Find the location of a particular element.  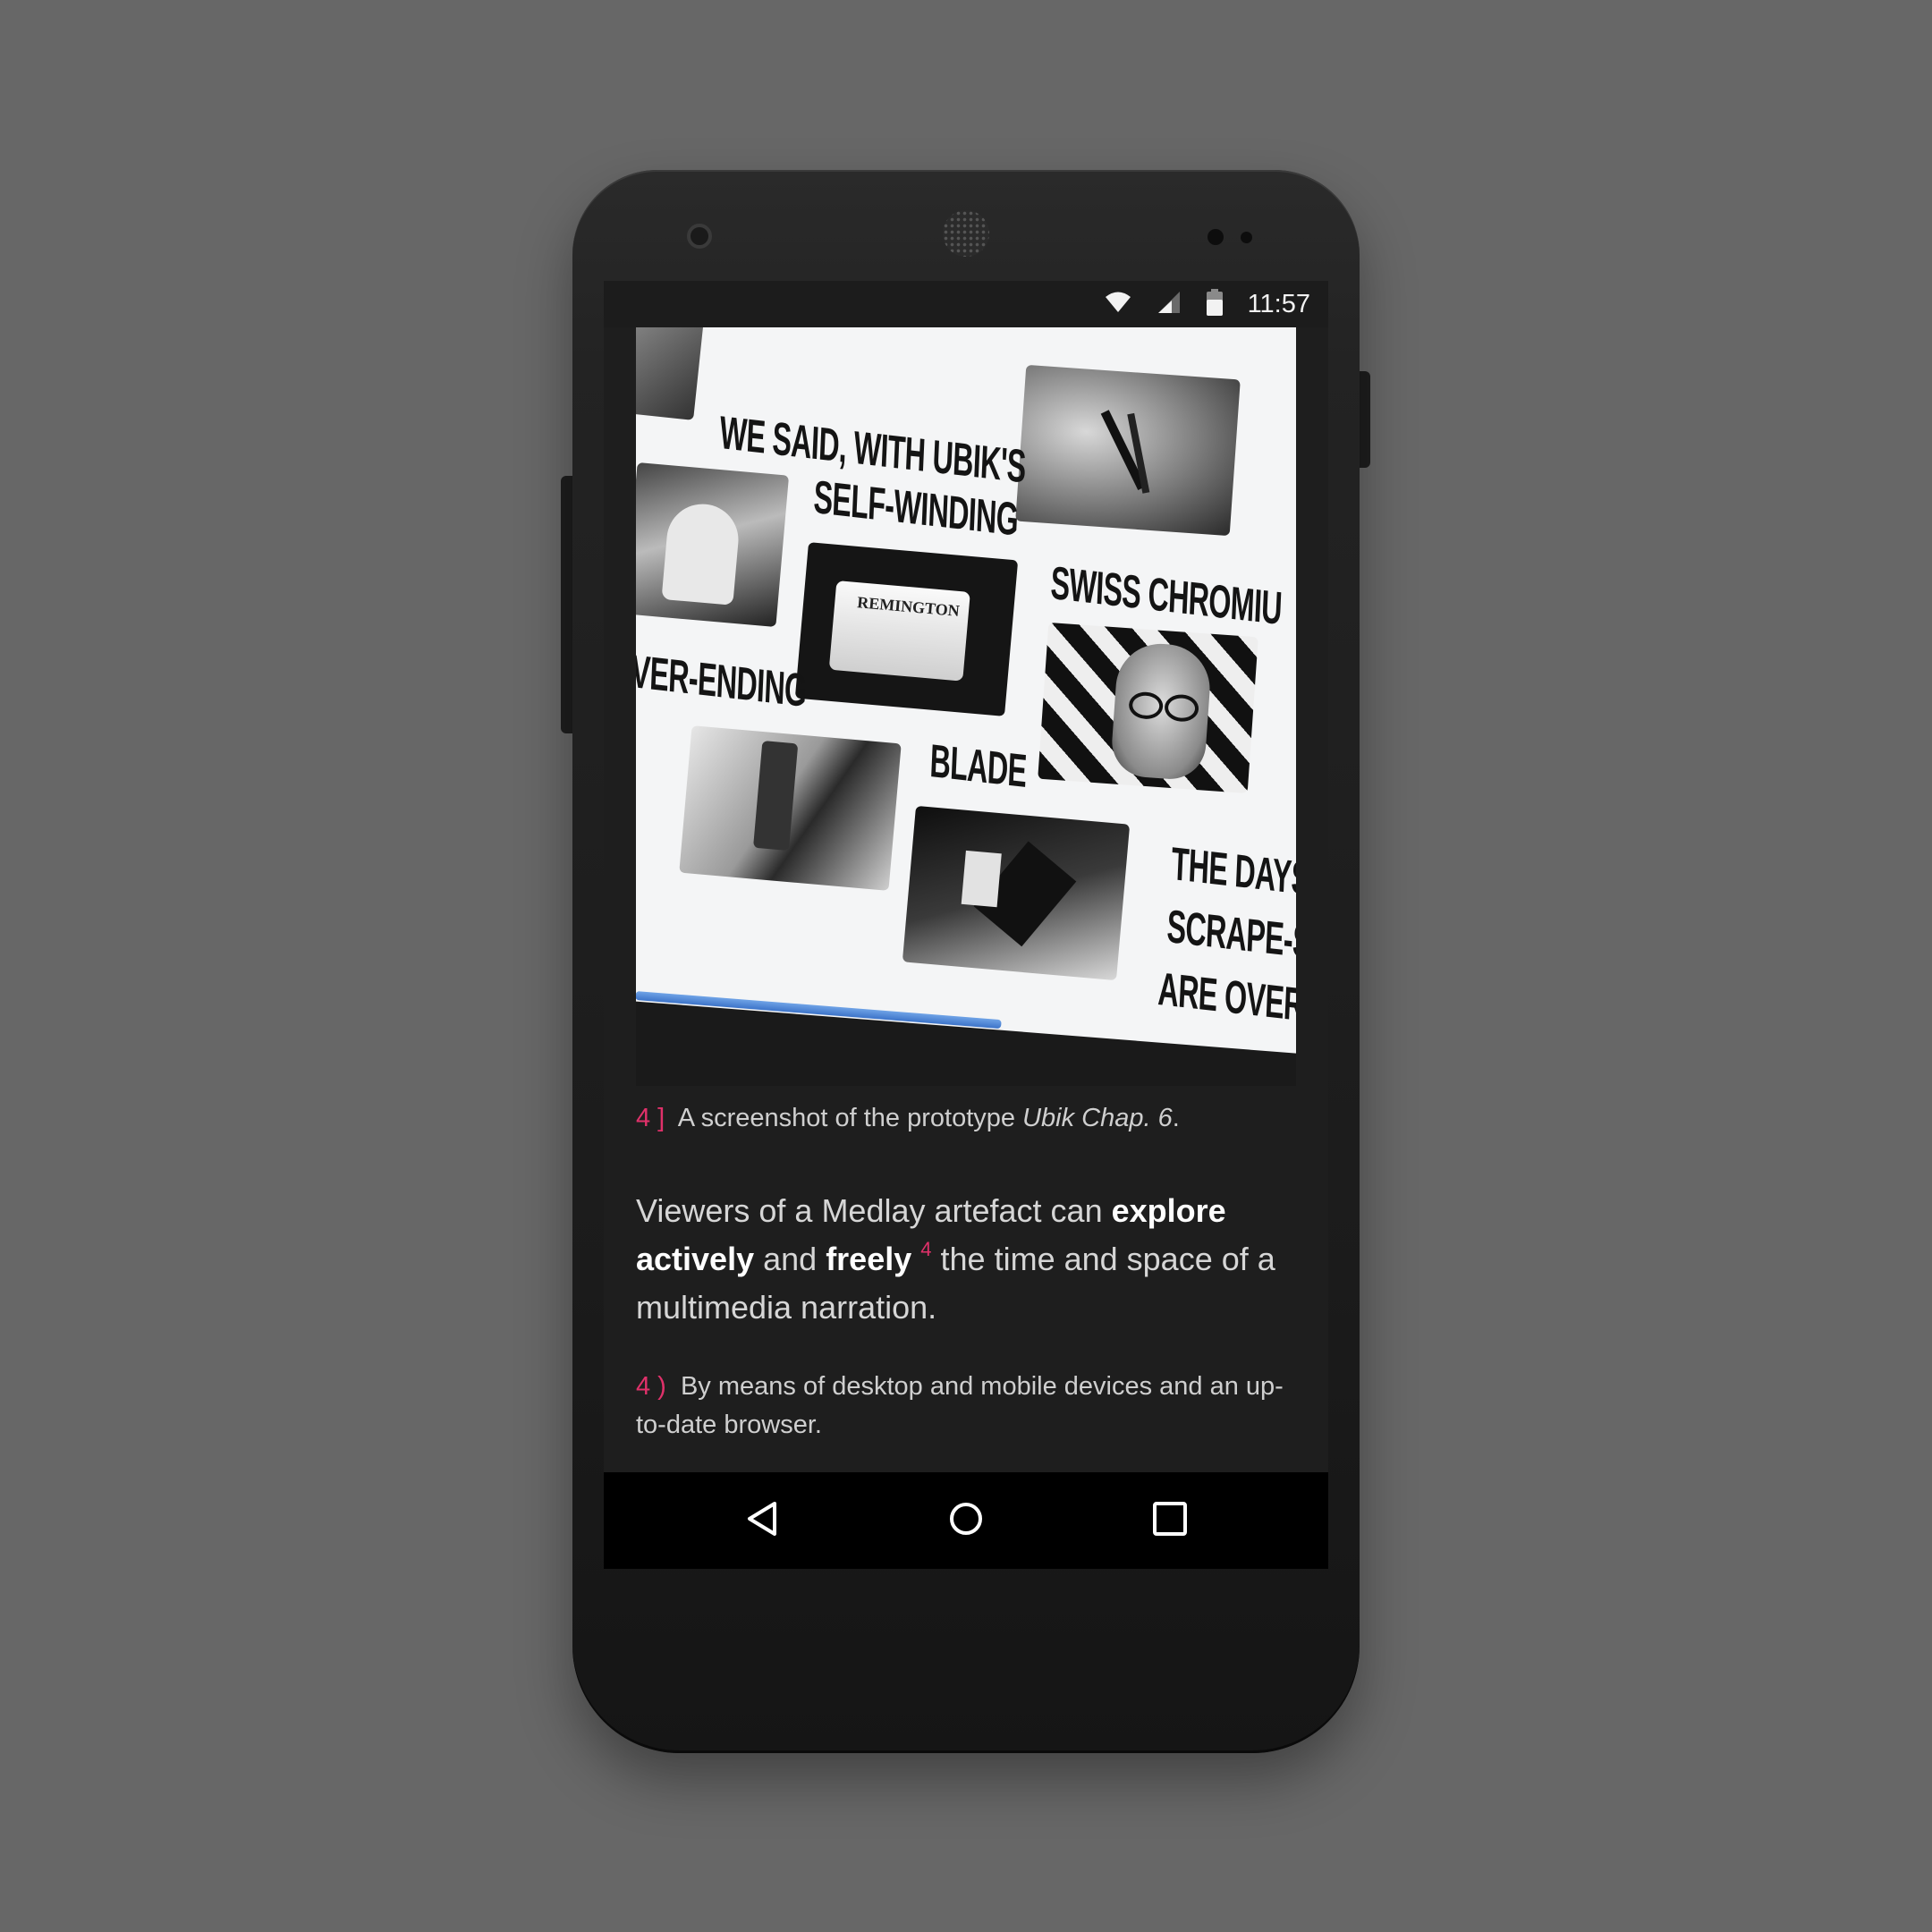

proximity-sensor is located at coordinates (1216, 237).